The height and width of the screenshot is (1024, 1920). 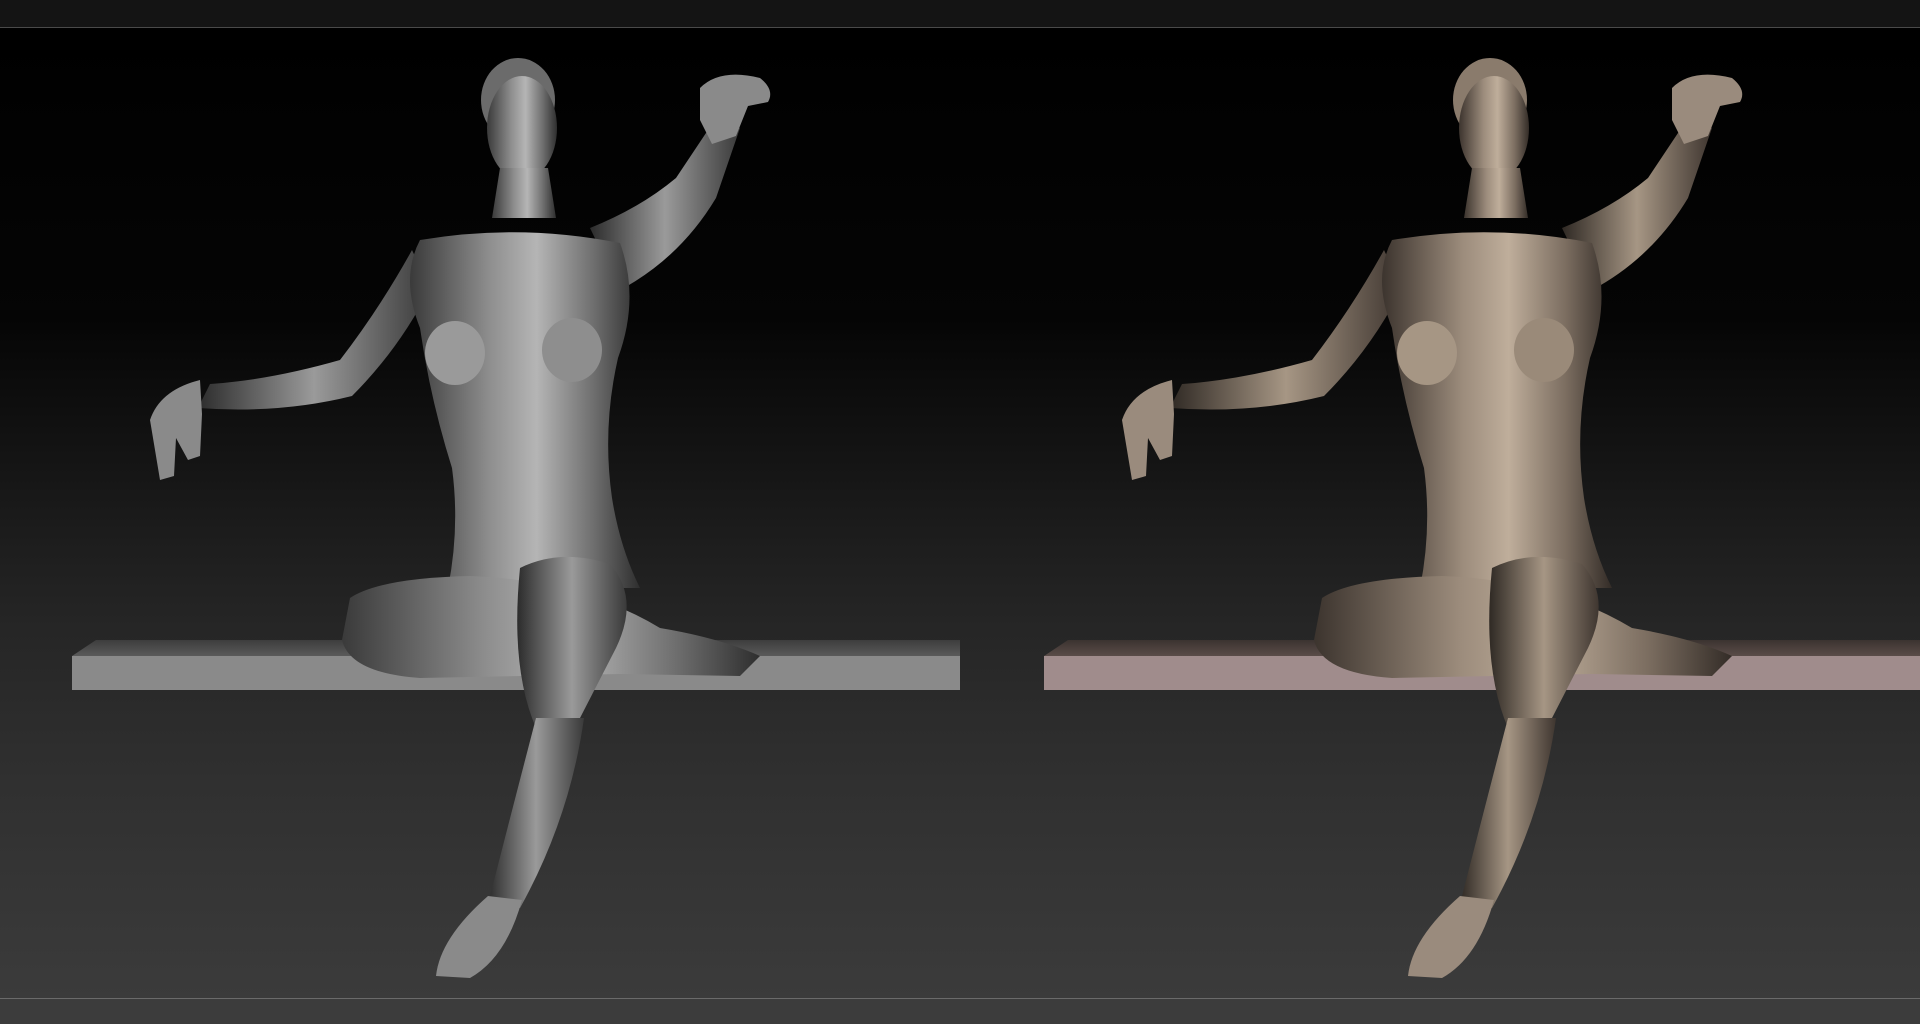 What do you see at coordinates (1427, 353) in the screenshot?
I see `skin-breast-left` at bounding box center [1427, 353].